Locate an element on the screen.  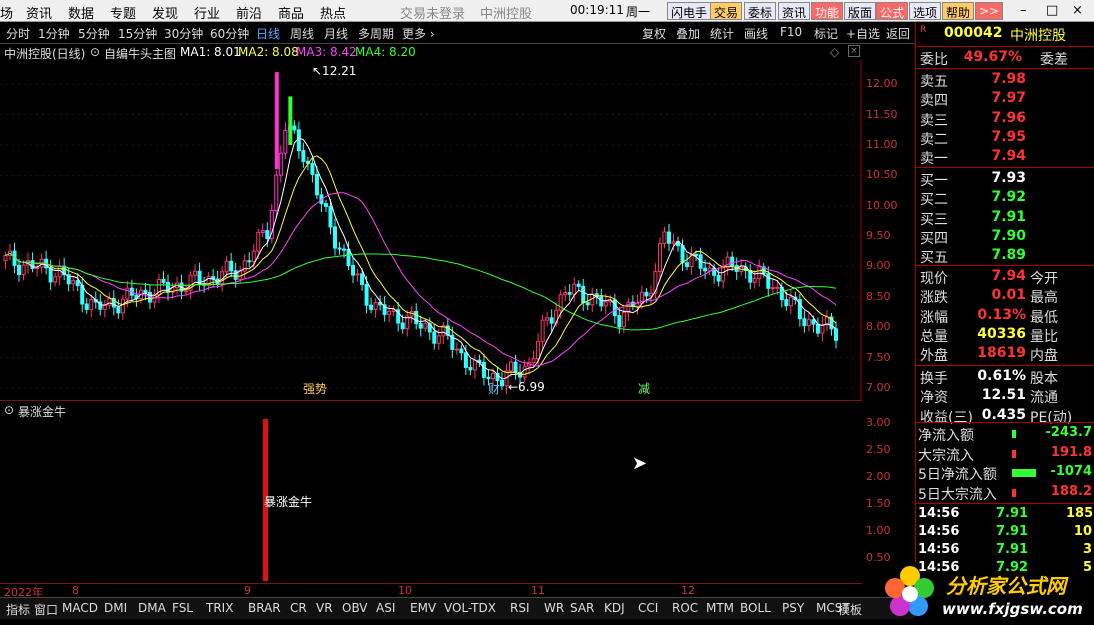
indicator-tab-指标: 指标 is located at coordinates (18, 609).